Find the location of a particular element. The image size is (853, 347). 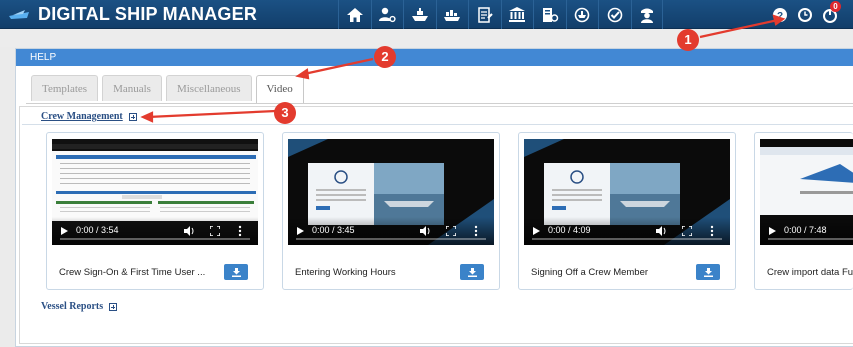

user-settings-icon is located at coordinates (387, 14).